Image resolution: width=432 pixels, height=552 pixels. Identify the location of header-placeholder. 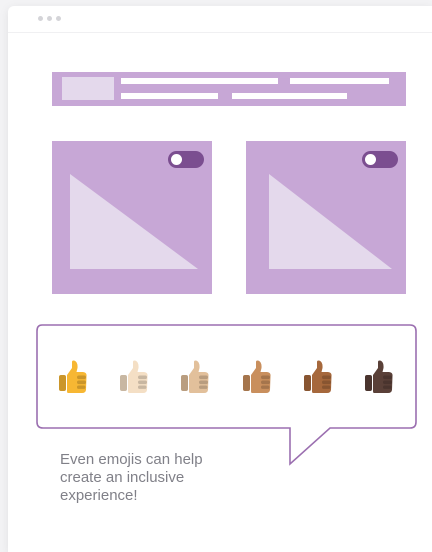
(229, 89).